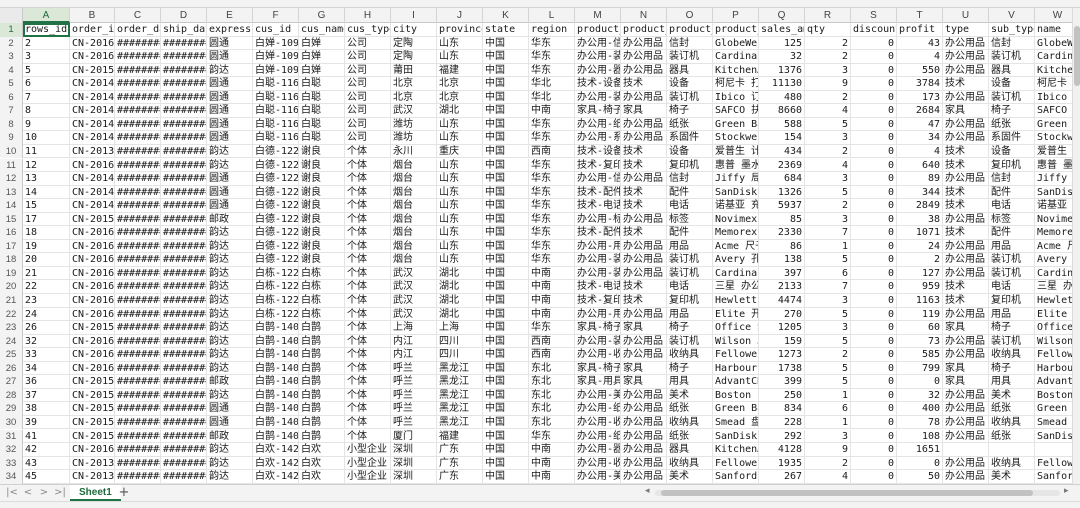 This screenshot has height=508, width=1080. I want to click on grid-cell: GlobeWeis, so click(1053, 44).